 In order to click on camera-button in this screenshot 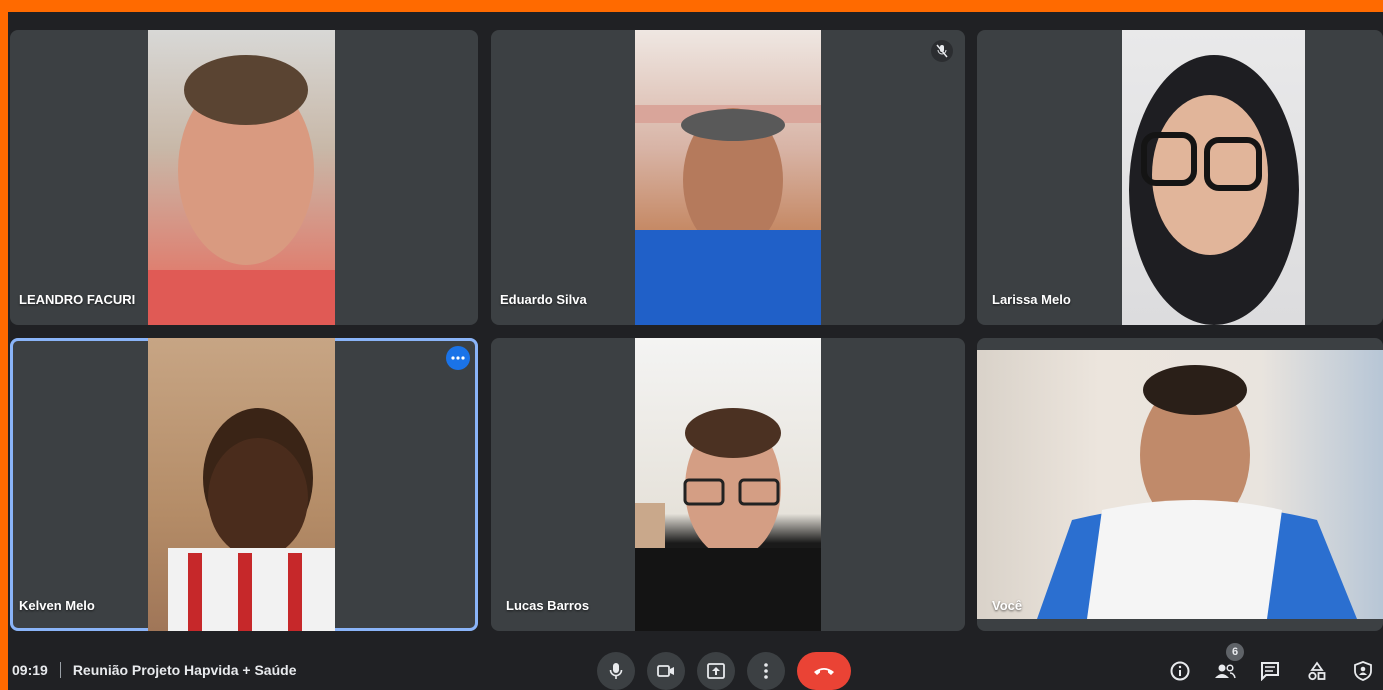, I will do `click(666, 671)`.